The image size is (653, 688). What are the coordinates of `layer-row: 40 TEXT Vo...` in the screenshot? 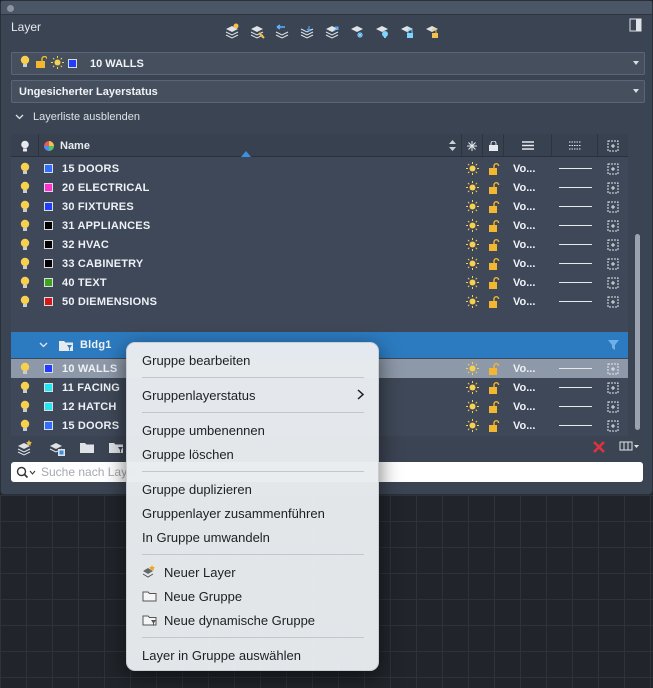 It's located at (319, 282).